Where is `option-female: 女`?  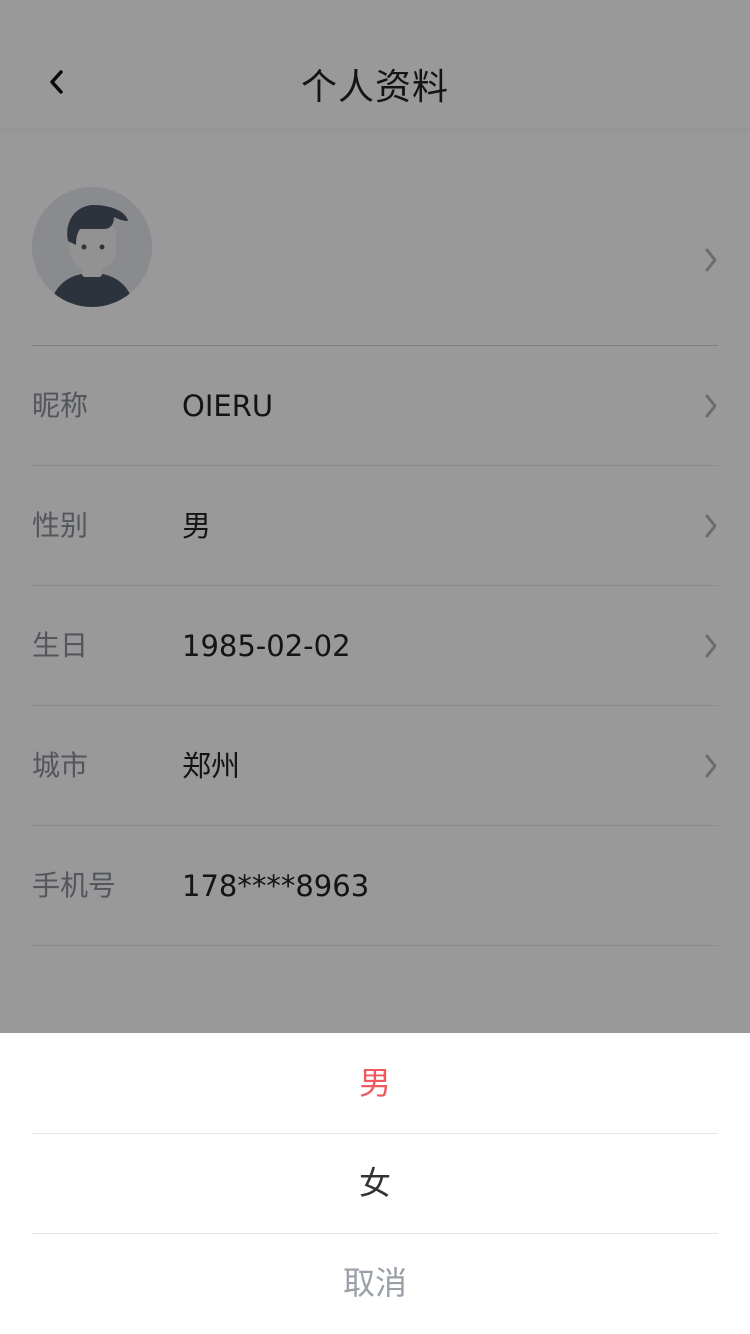 option-female: 女 is located at coordinates (375, 1183).